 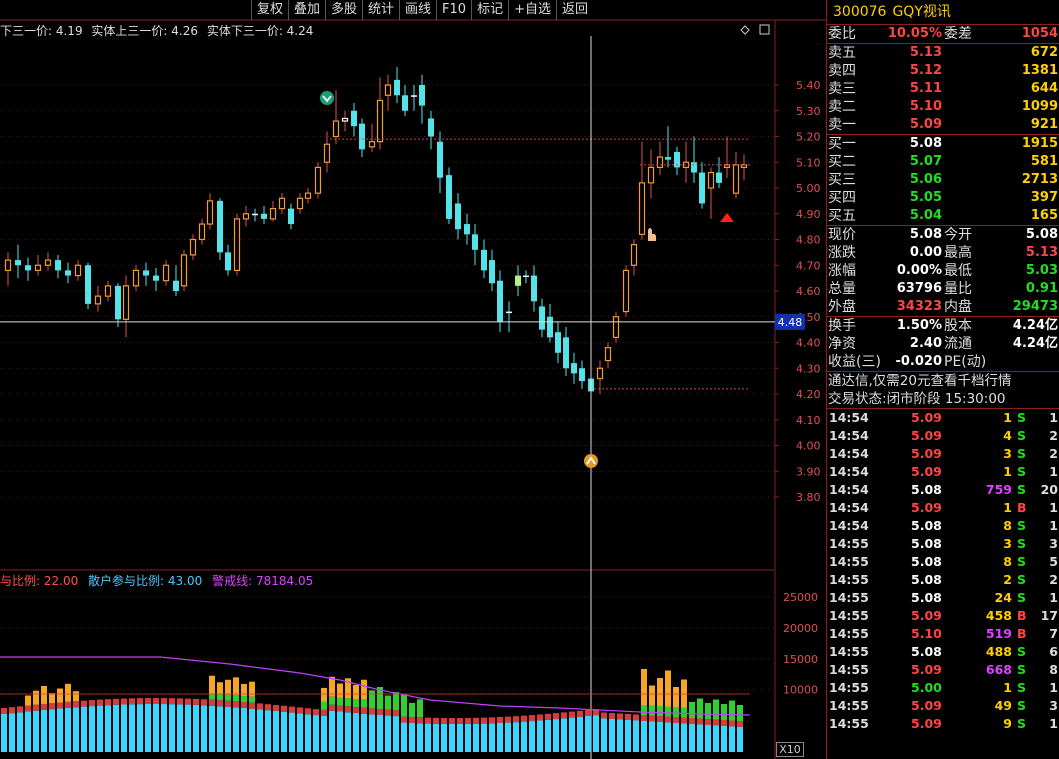 I want to click on toolbar-draw-button: 画线, so click(x=417, y=10).